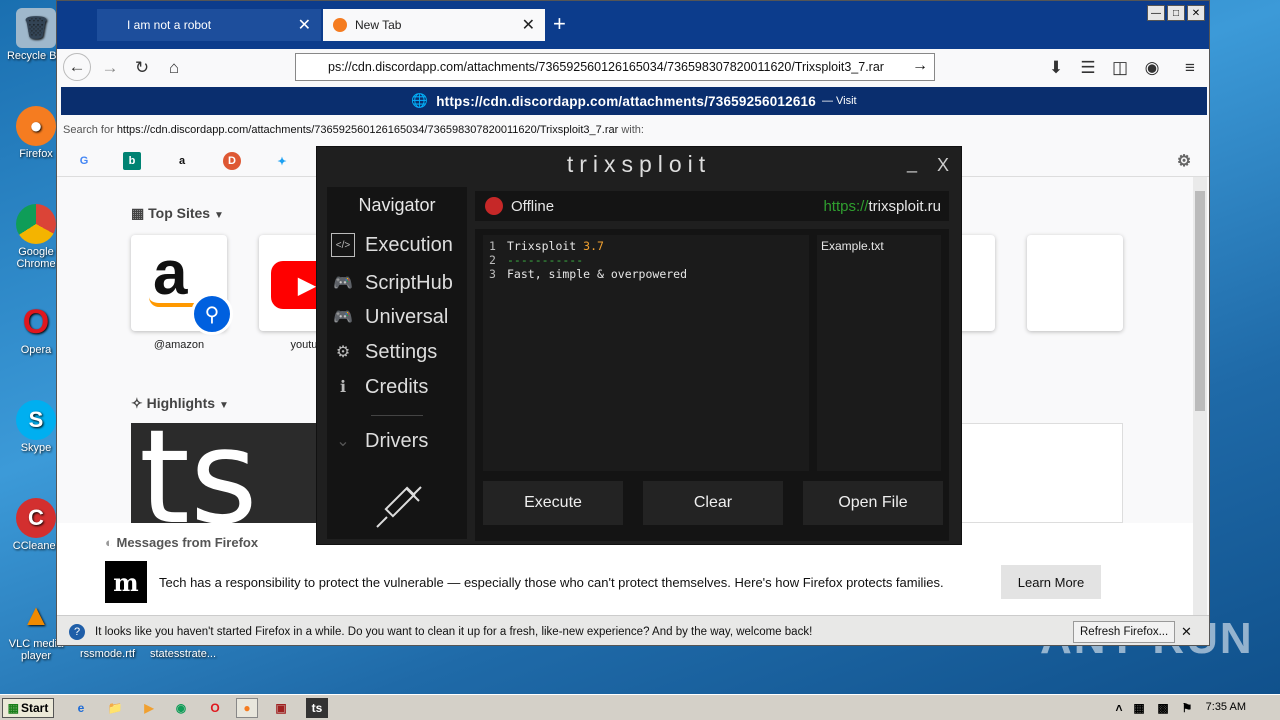 The image size is (1280, 720). What do you see at coordinates (1184, 161) in the screenshot?
I see `settings-gear-icon: ⚙` at bounding box center [1184, 161].